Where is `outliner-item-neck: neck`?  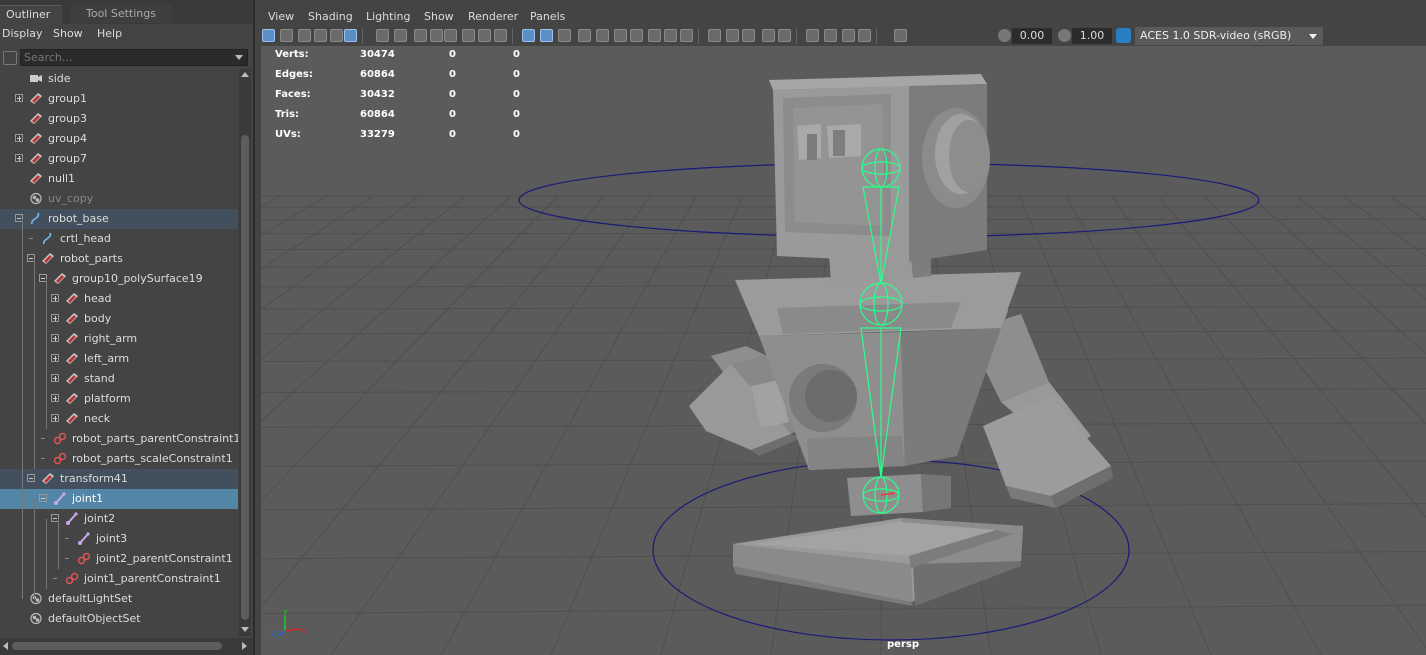 outliner-item-neck: neck is located at coordinates (119, 419).